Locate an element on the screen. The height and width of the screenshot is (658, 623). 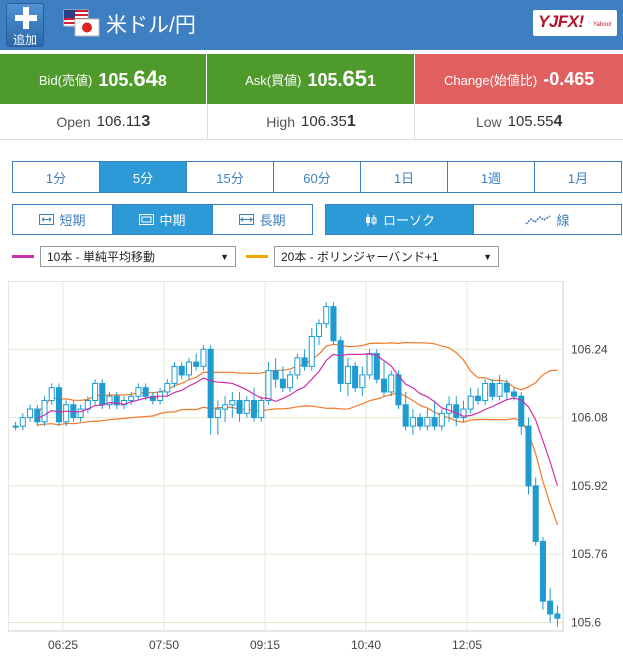
y-tick-label: 106.24 is located at coordinates (589, 349).